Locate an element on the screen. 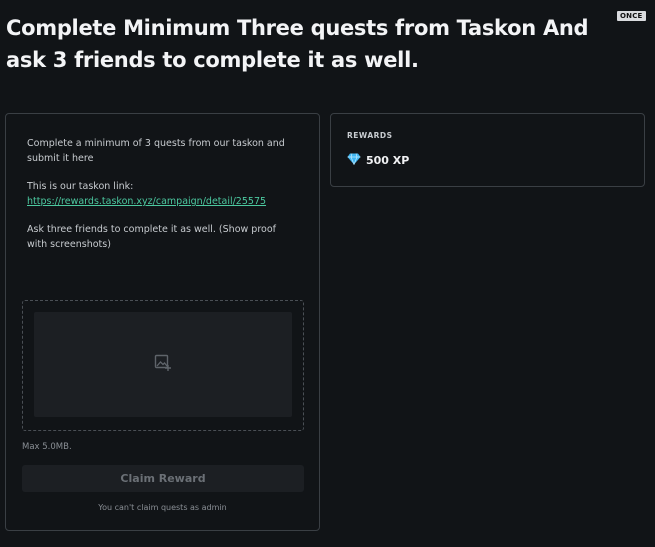  xp-amount: 500 XP is located at coordinates (388, 160).